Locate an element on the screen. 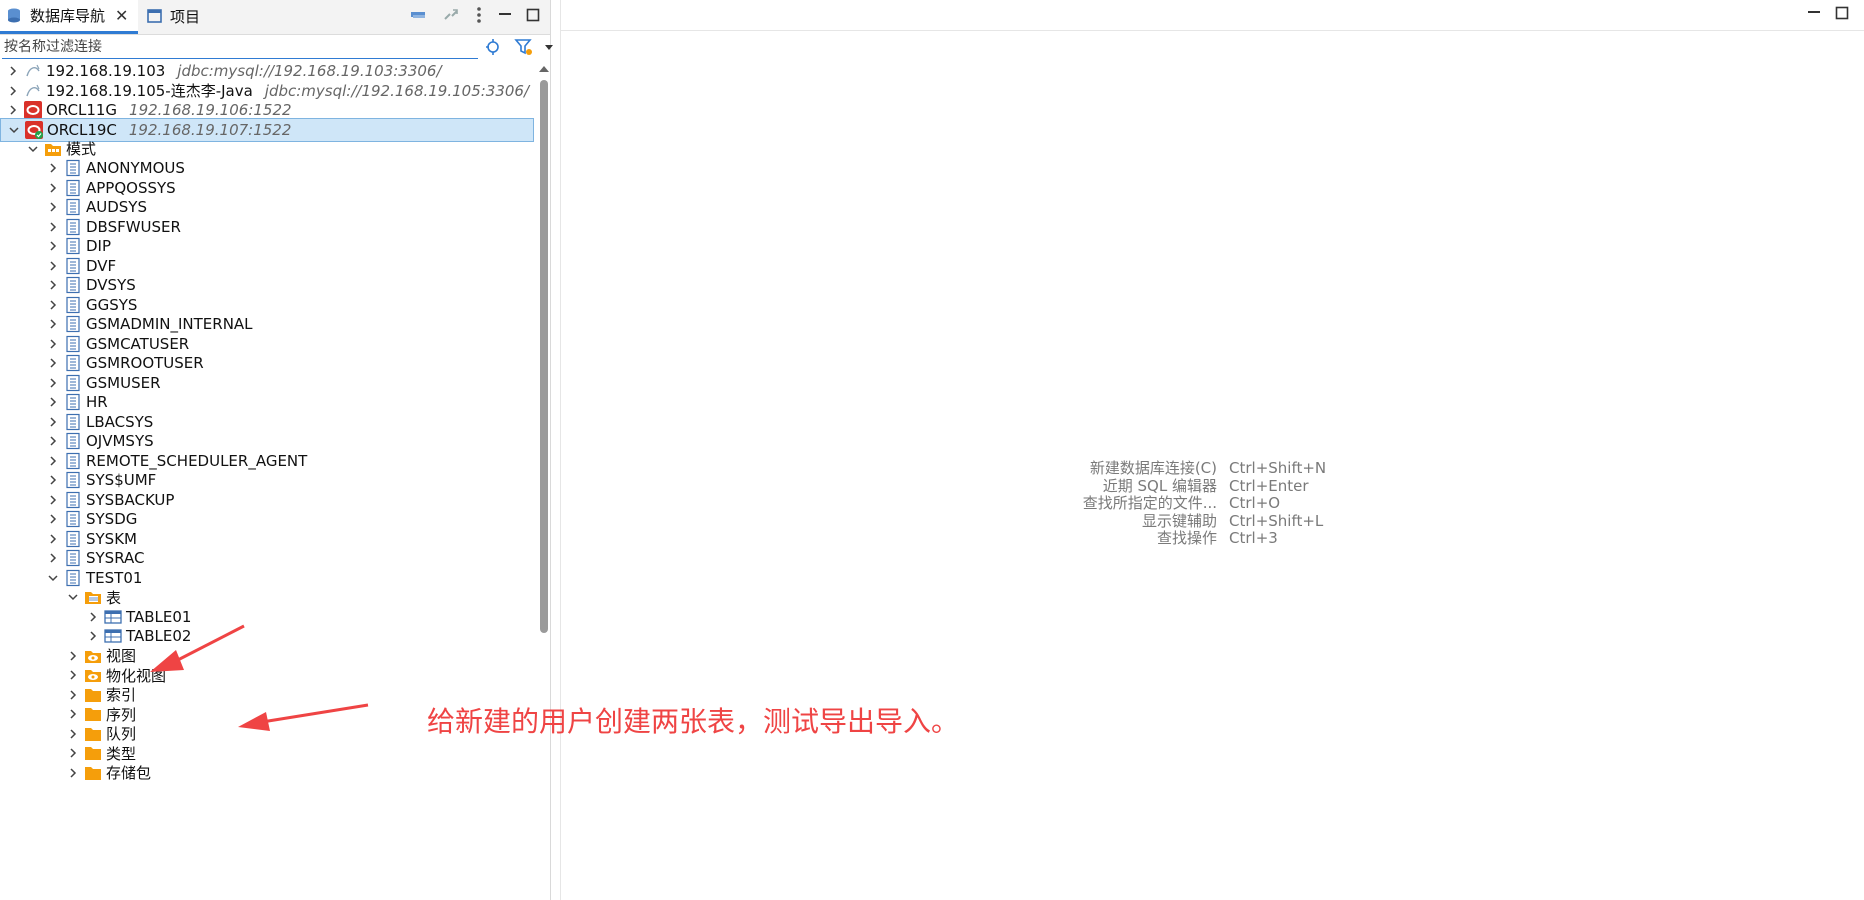 The height and width of the screenshot is (900, 1864). schema-label: DBSFWUSER is located at coordinates (133, 226).